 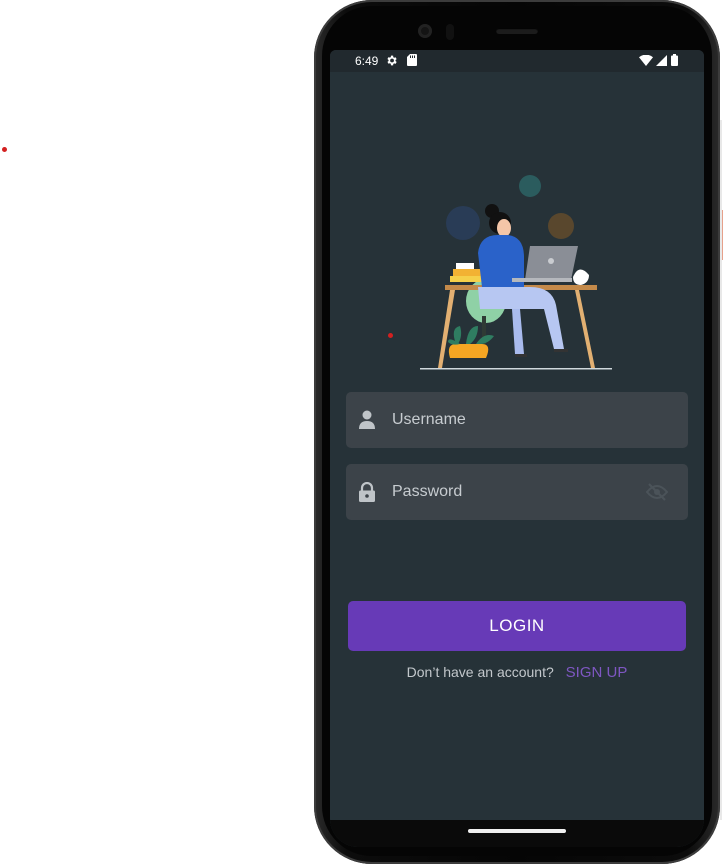 What do you see at coordinates (516, 272) in the screenshot?
I see `person-at-laptop-illustration` at bounding box center [516, 272].